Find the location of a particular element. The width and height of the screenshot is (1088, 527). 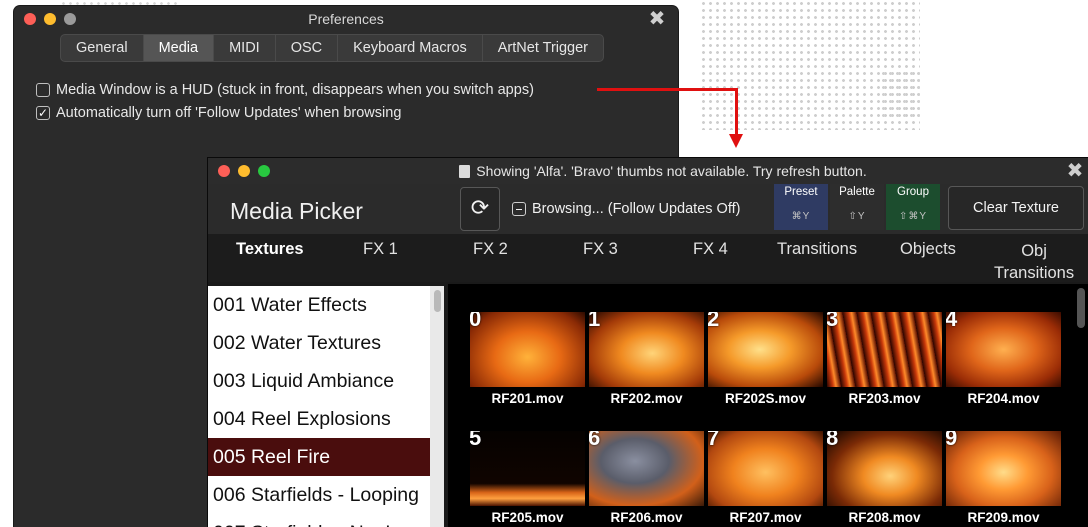

media-picker-title: Media Picker is located at coordinates (296, 211).